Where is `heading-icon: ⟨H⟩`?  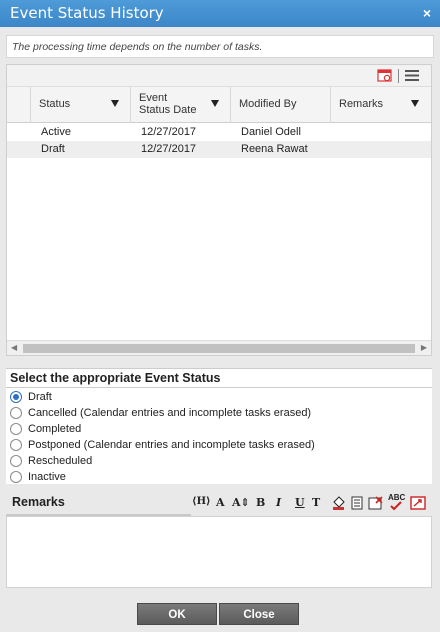 heading-icon: ⟨H⟩ is located at coordinates (201, 503).